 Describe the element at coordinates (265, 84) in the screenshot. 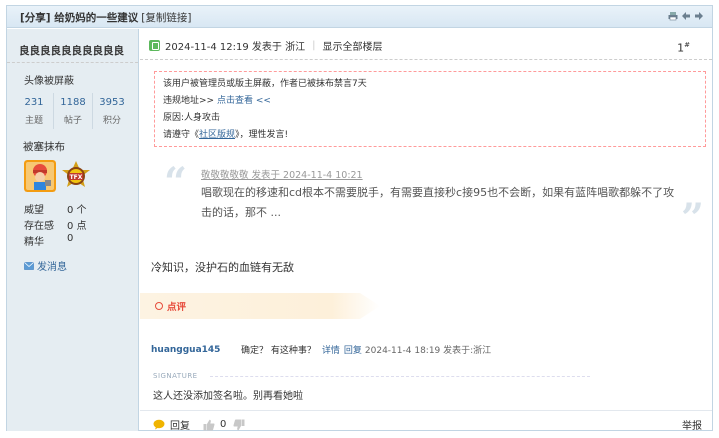

I see `notice-line: 该用户被管理员或版主屏蔽，作者已被抹布禁言7天` at that location.